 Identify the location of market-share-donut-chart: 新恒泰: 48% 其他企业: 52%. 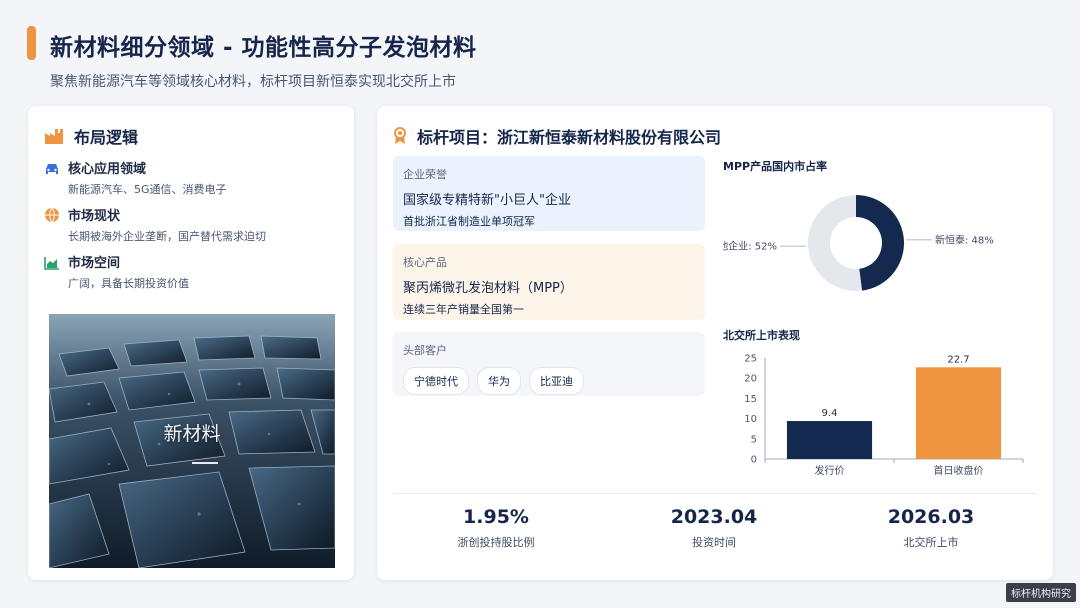
(858, 243).